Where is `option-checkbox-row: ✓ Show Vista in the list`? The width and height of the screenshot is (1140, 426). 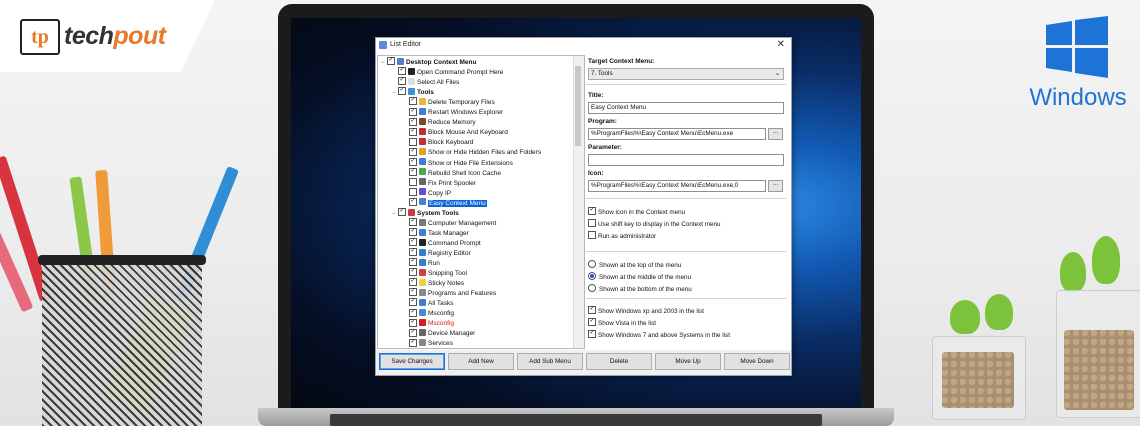 option-checkbox-row: ✓ Show Vista in the list is located at coordinates (622, 323).